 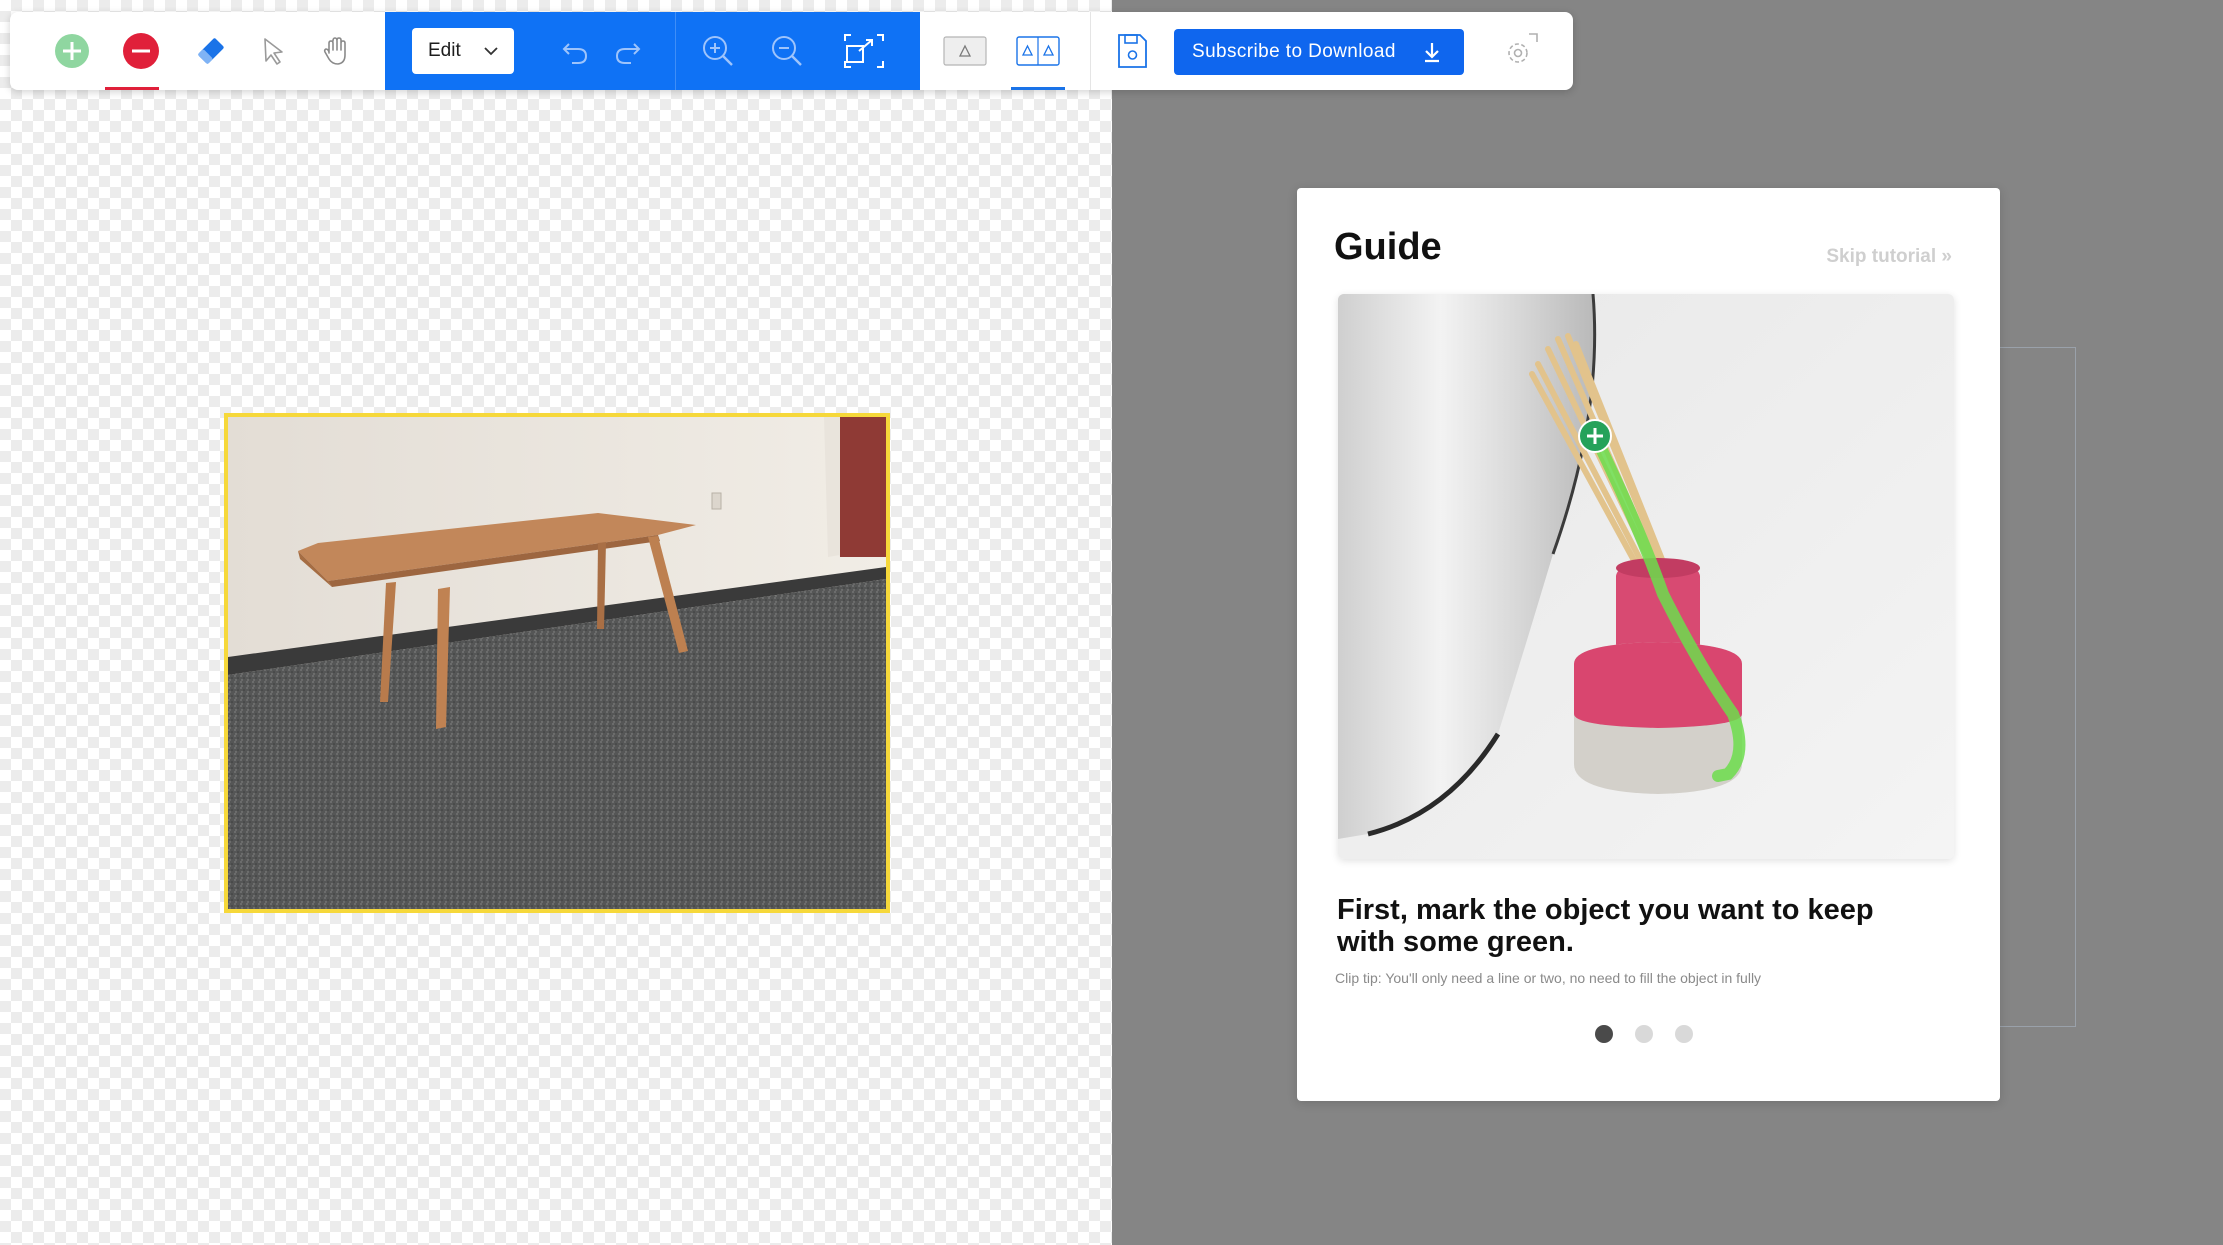 I want to click on double-triangle-icon, so click(x=1038, y=51).